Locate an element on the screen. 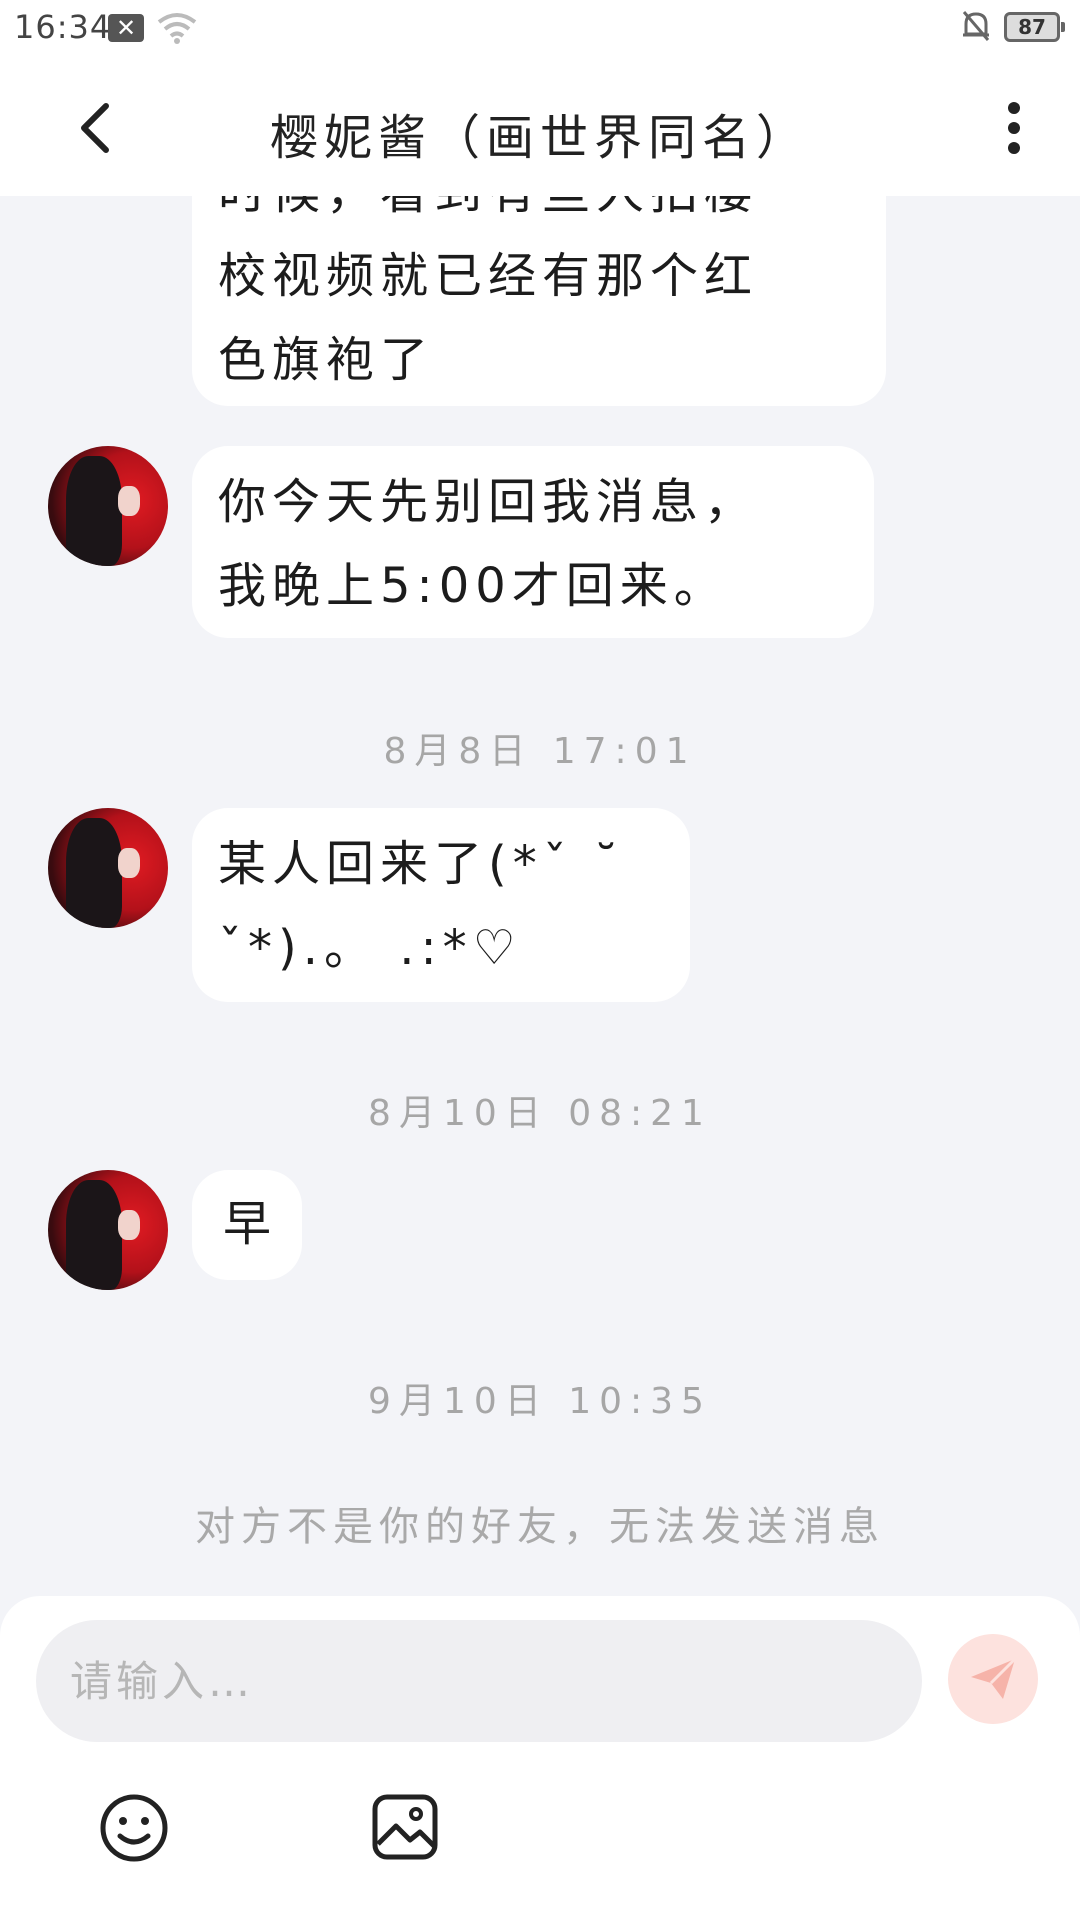  message-timestamp: 8月10日 08:21 is located at coordinates (540, 1113).